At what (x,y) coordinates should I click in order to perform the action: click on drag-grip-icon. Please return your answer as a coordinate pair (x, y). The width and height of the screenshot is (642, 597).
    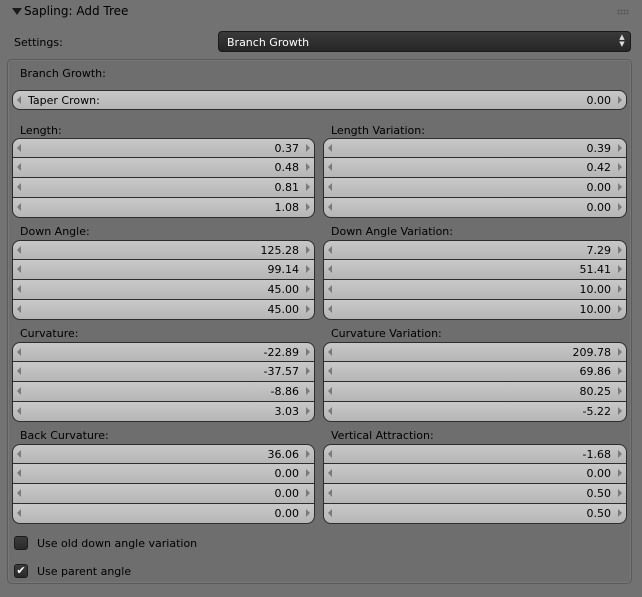
    Looking at the image, I should click on (623, 12).